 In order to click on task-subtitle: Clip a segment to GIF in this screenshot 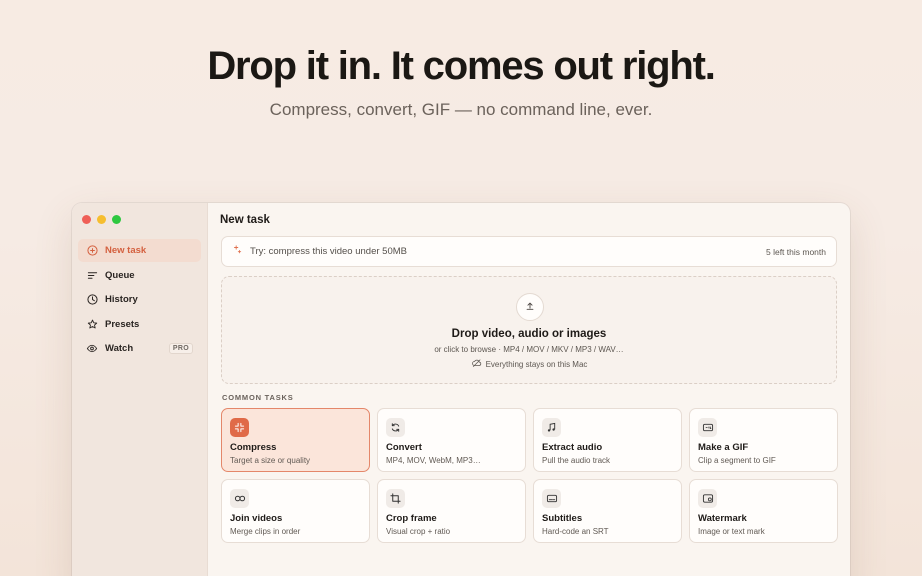, I will do `click(737, 460)`.